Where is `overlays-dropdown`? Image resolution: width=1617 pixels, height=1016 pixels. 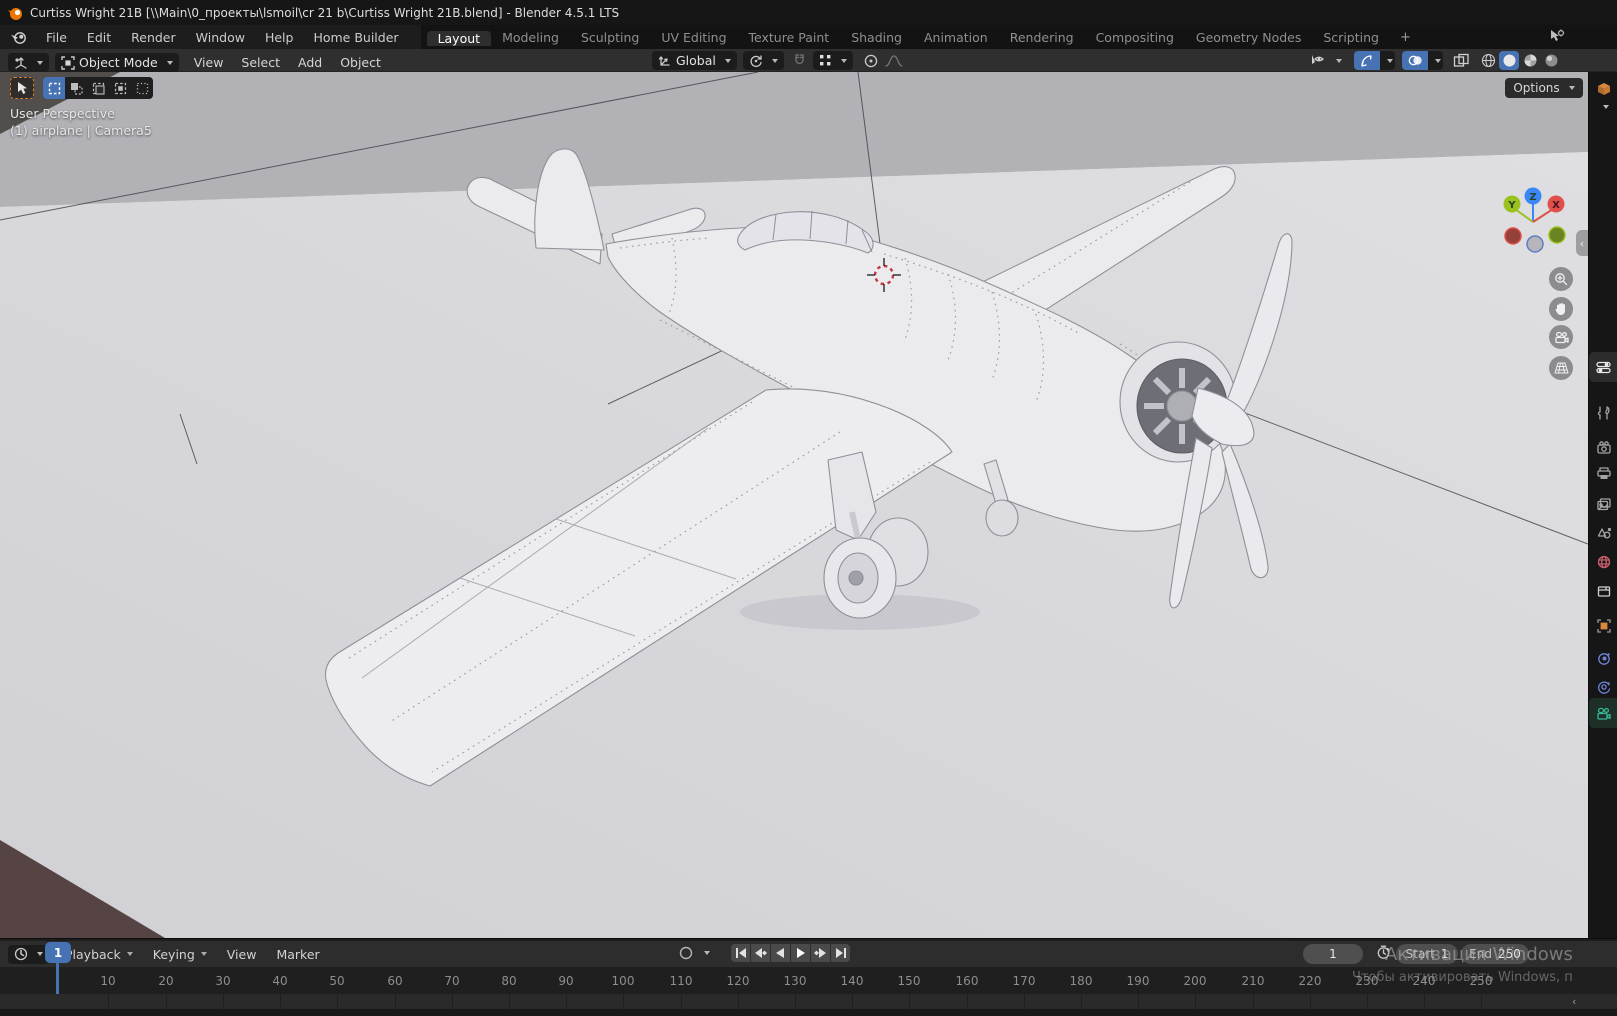
overlays-dropdown is located at coordinates (1435, 60).